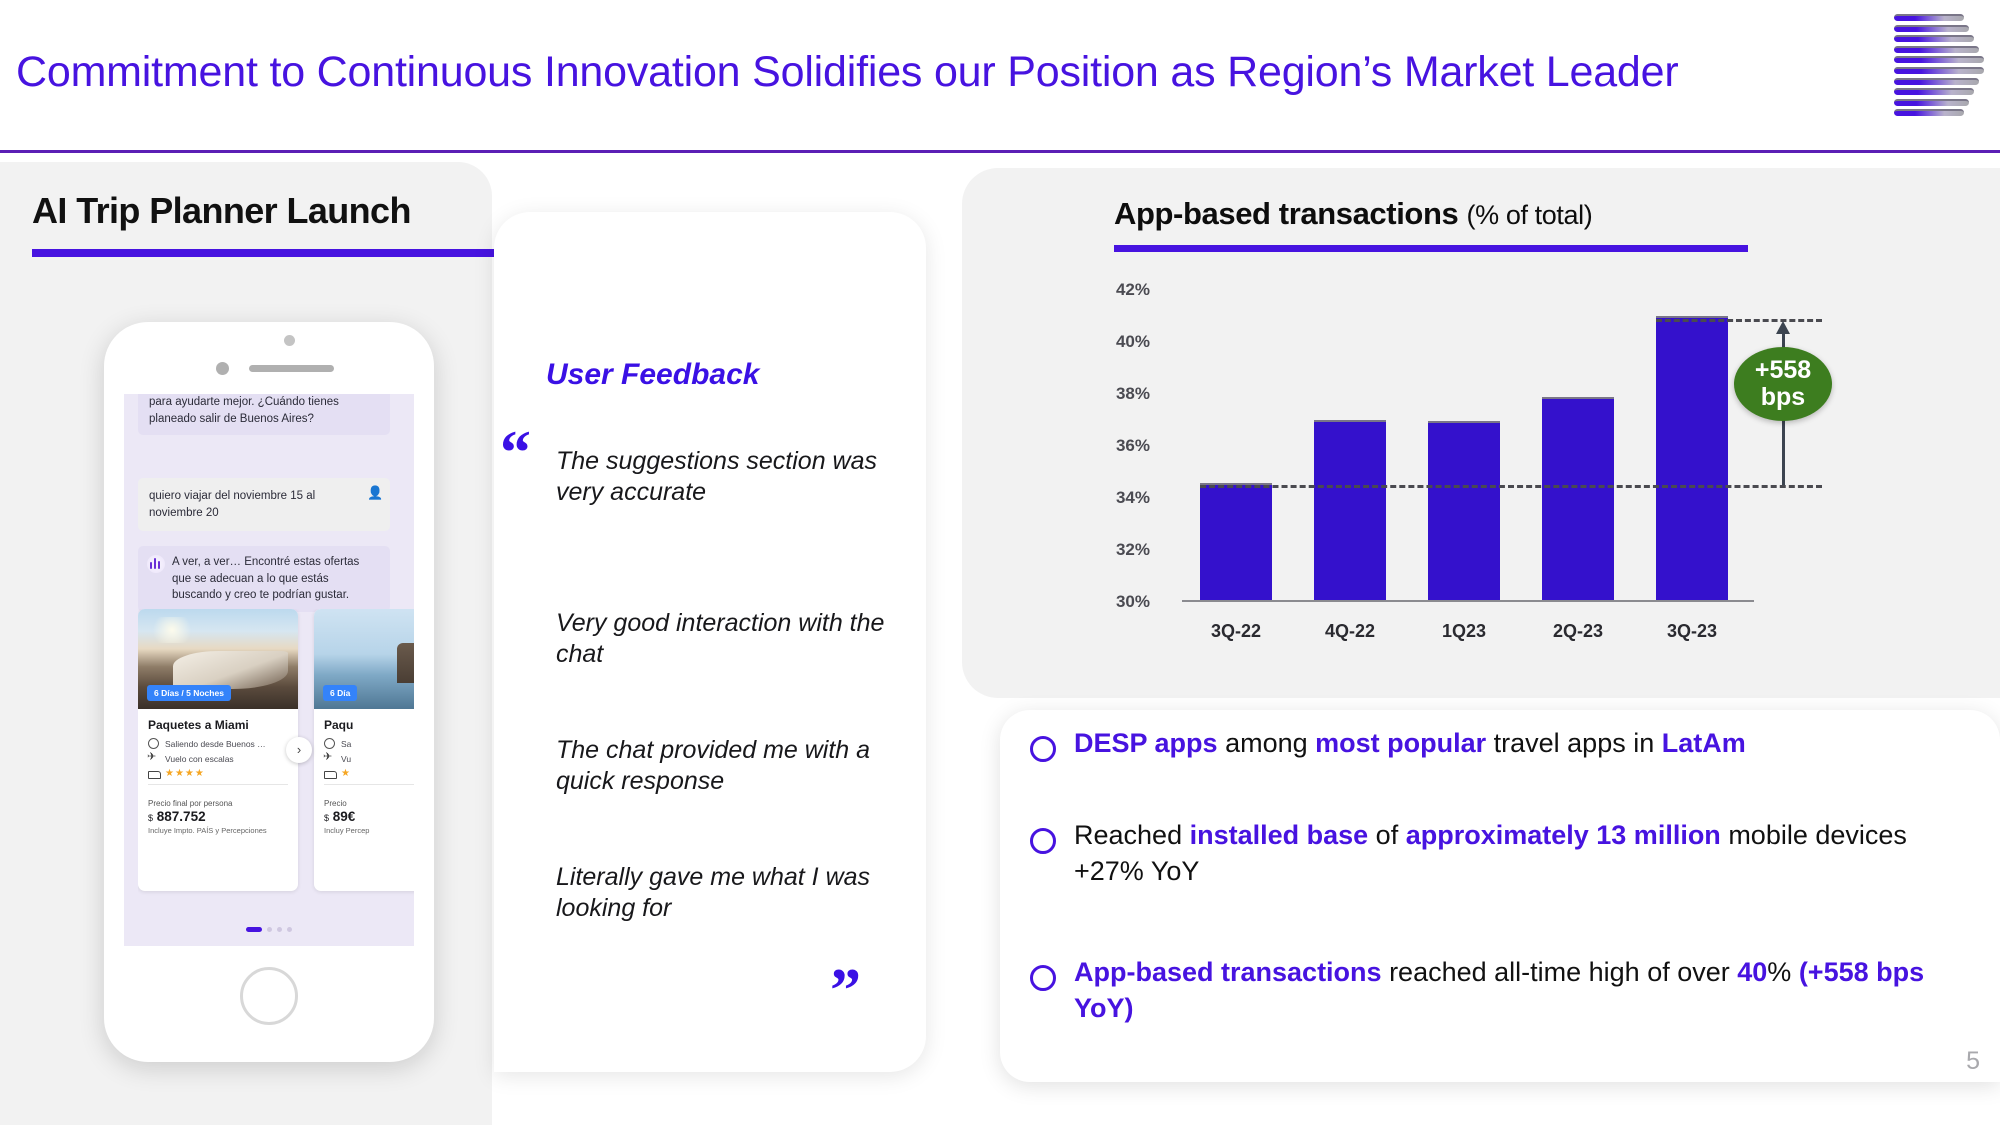 The height and width of the screenshot is (1125, 2000). I want to click on carousel-dot-active, so click(254, 929).